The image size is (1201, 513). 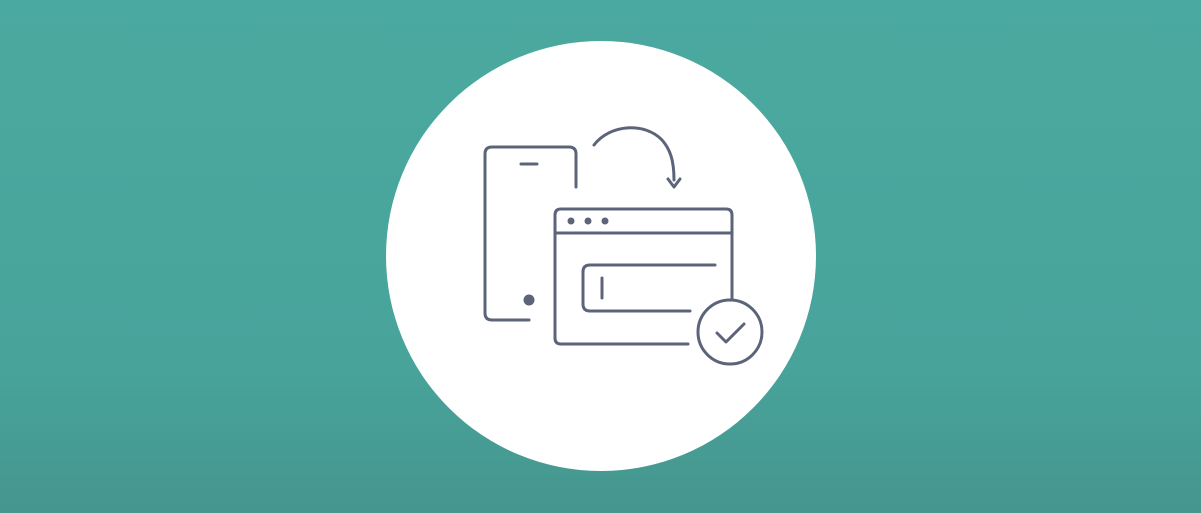 I want to click on device-to-browser-illustration, so click(x=623, y=246).